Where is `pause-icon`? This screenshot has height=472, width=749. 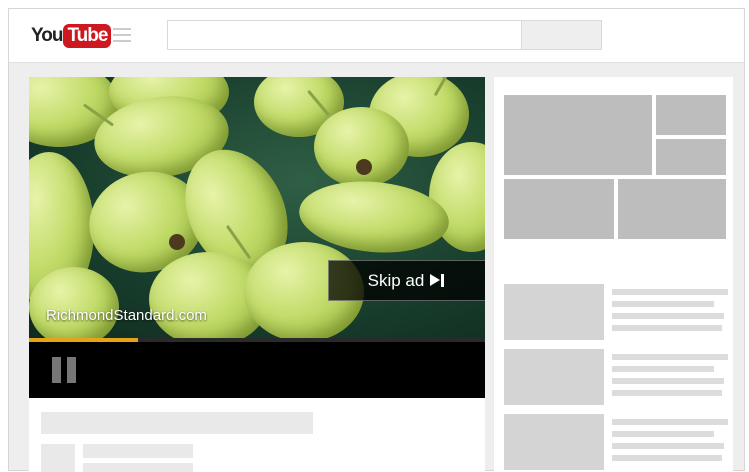 pause-icon is located at coordinates (64, 370).